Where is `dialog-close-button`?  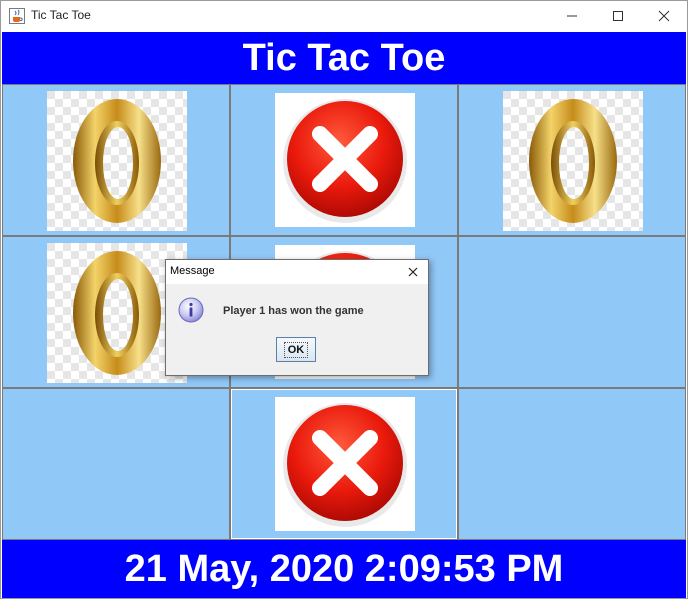
dialog-close-button is located at coordinates (413, 272).